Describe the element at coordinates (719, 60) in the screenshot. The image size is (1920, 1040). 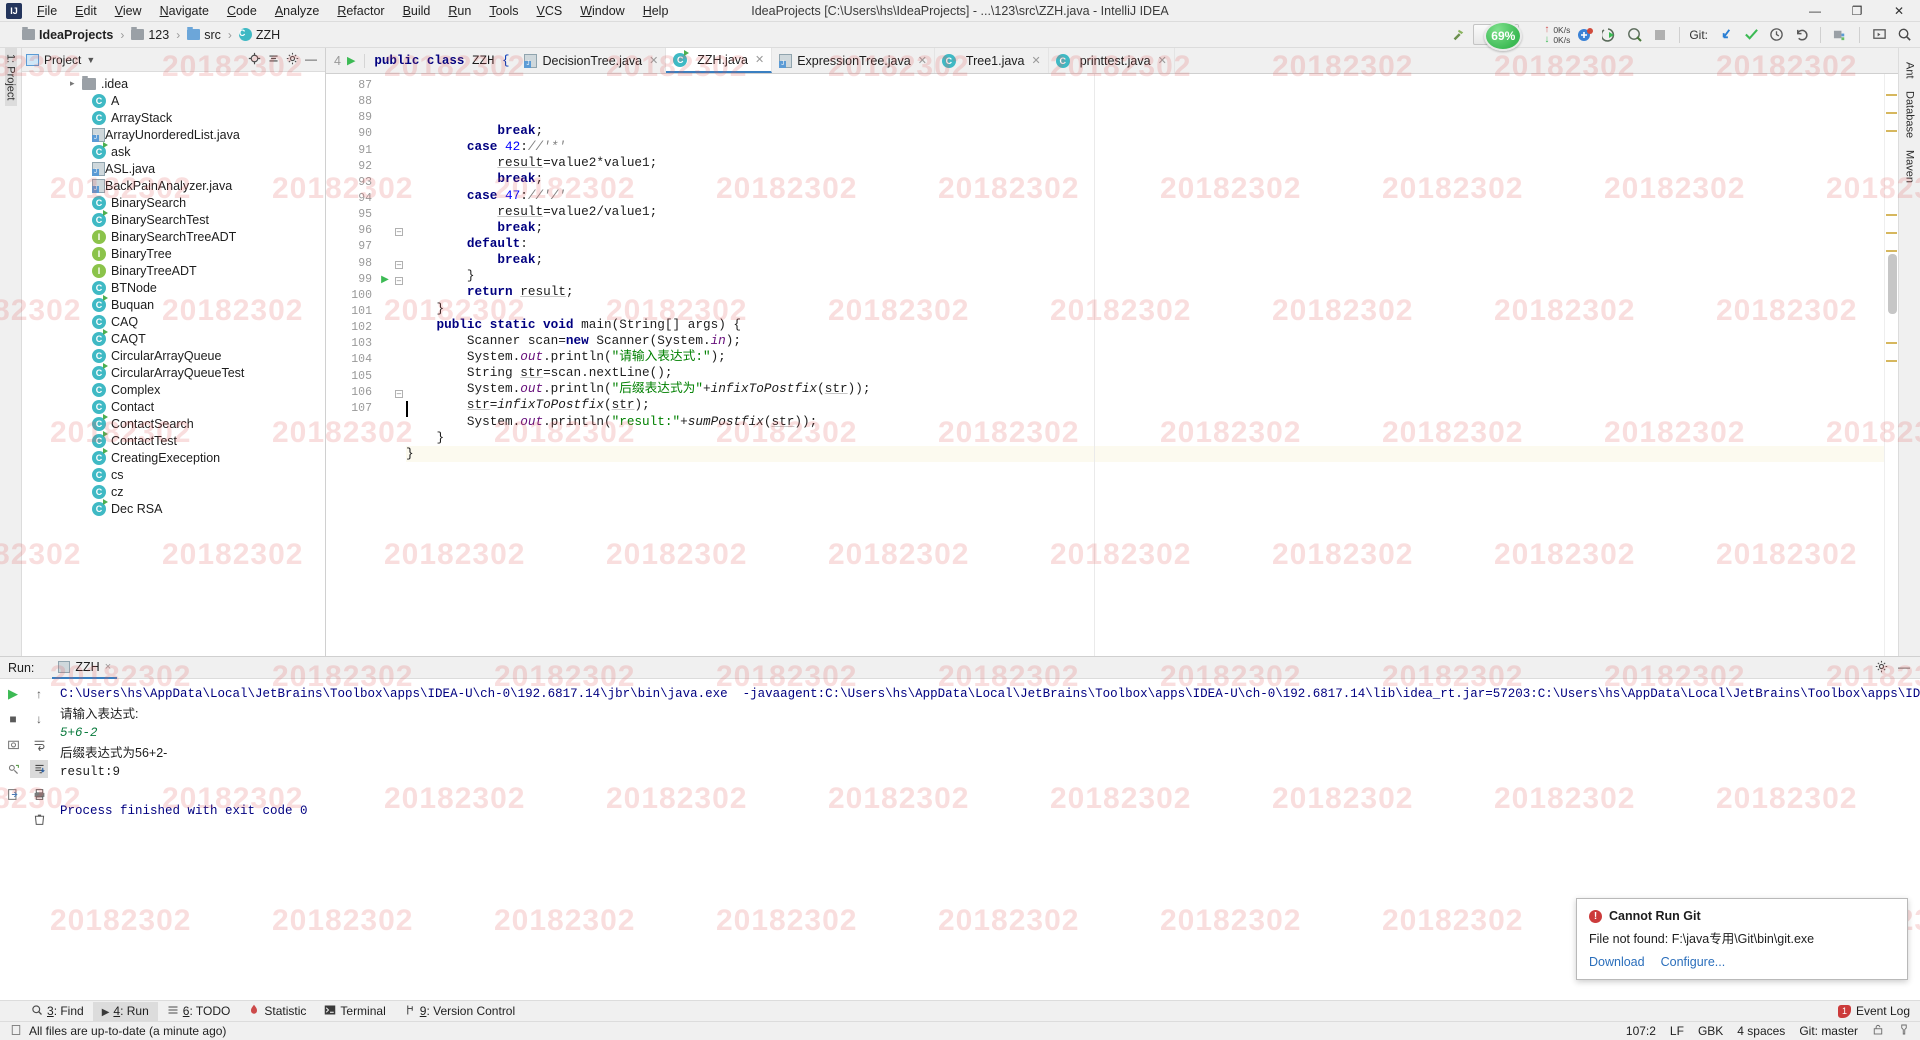
I see `editor-tab-zzh-java: C ZZH.java ✕` at that location.